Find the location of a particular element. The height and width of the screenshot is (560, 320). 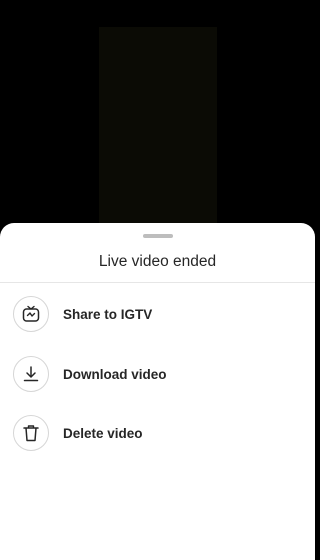

igtv-icon is located at coordinates (31, 314).